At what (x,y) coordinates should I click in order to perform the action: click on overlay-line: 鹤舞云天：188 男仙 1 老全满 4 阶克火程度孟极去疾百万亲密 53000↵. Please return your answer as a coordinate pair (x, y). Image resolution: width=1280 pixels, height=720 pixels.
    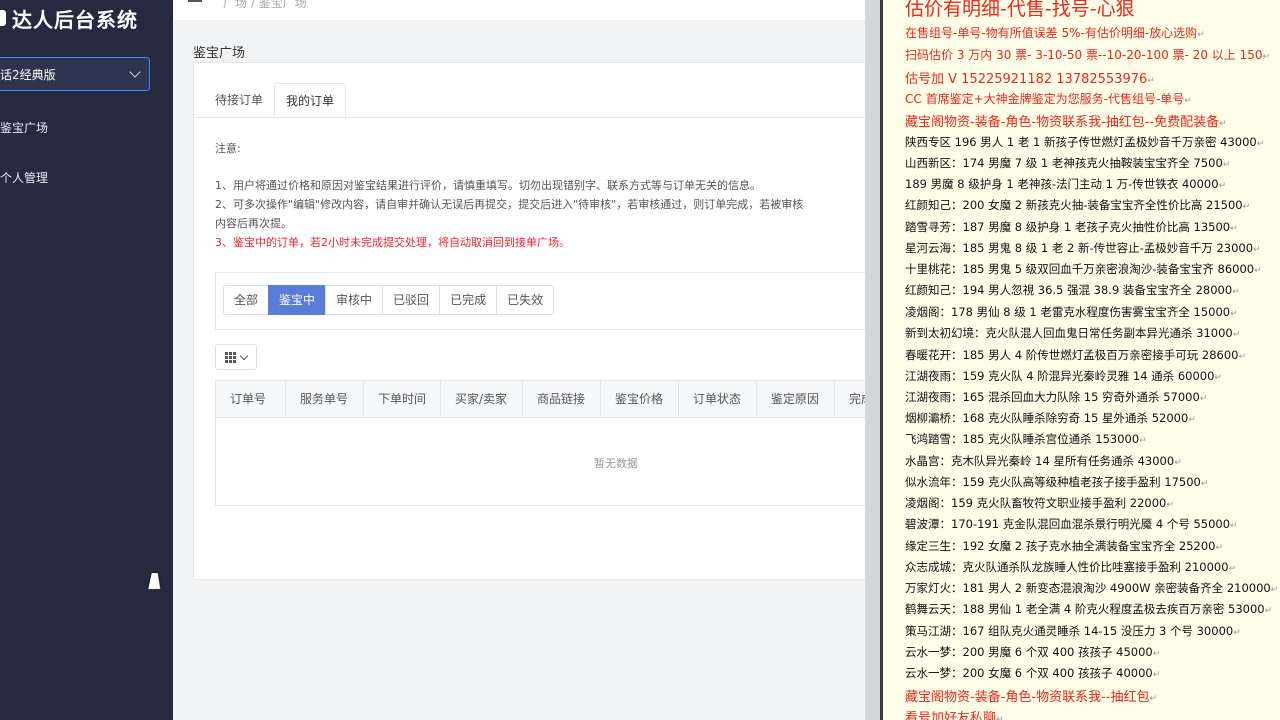
    Looking at the image, I should click on (1088, 609).